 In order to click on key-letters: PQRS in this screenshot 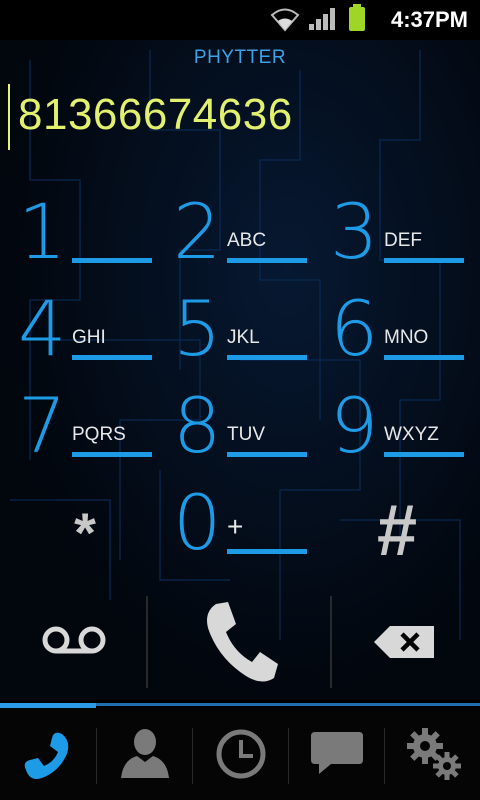, I will do `click(99, 434)`.